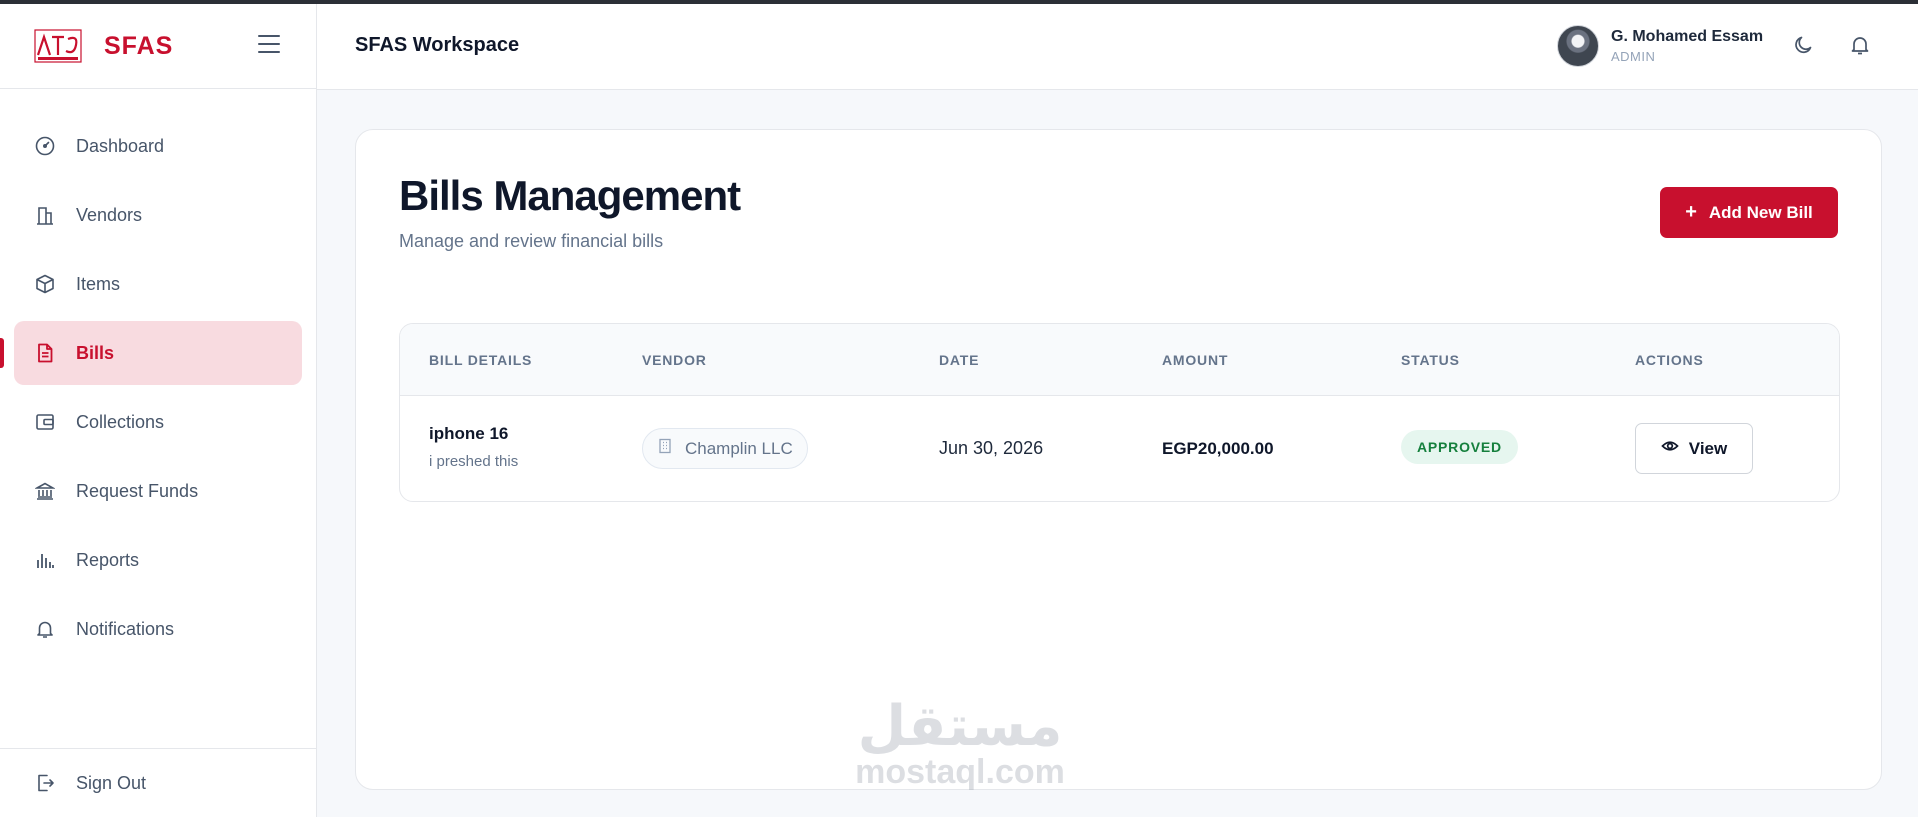 This screenshot has height=817, width=1918. I want to click on top-header: SFAS Workspace G. Mohamed Essam ADMIN, so click(1117, 47).